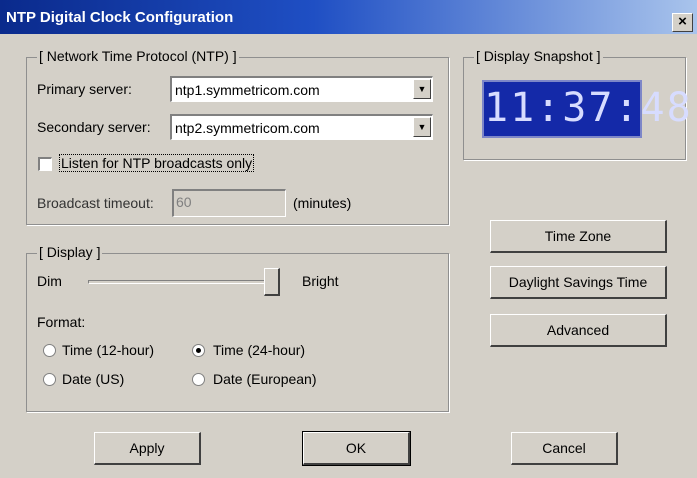 The height and width of the screenshot is (478, 697). What do you see at coordinates (322, 203) in the screenshot?
I see `timeout-unit-label: (minutes)` at bounding box center [322, 203].